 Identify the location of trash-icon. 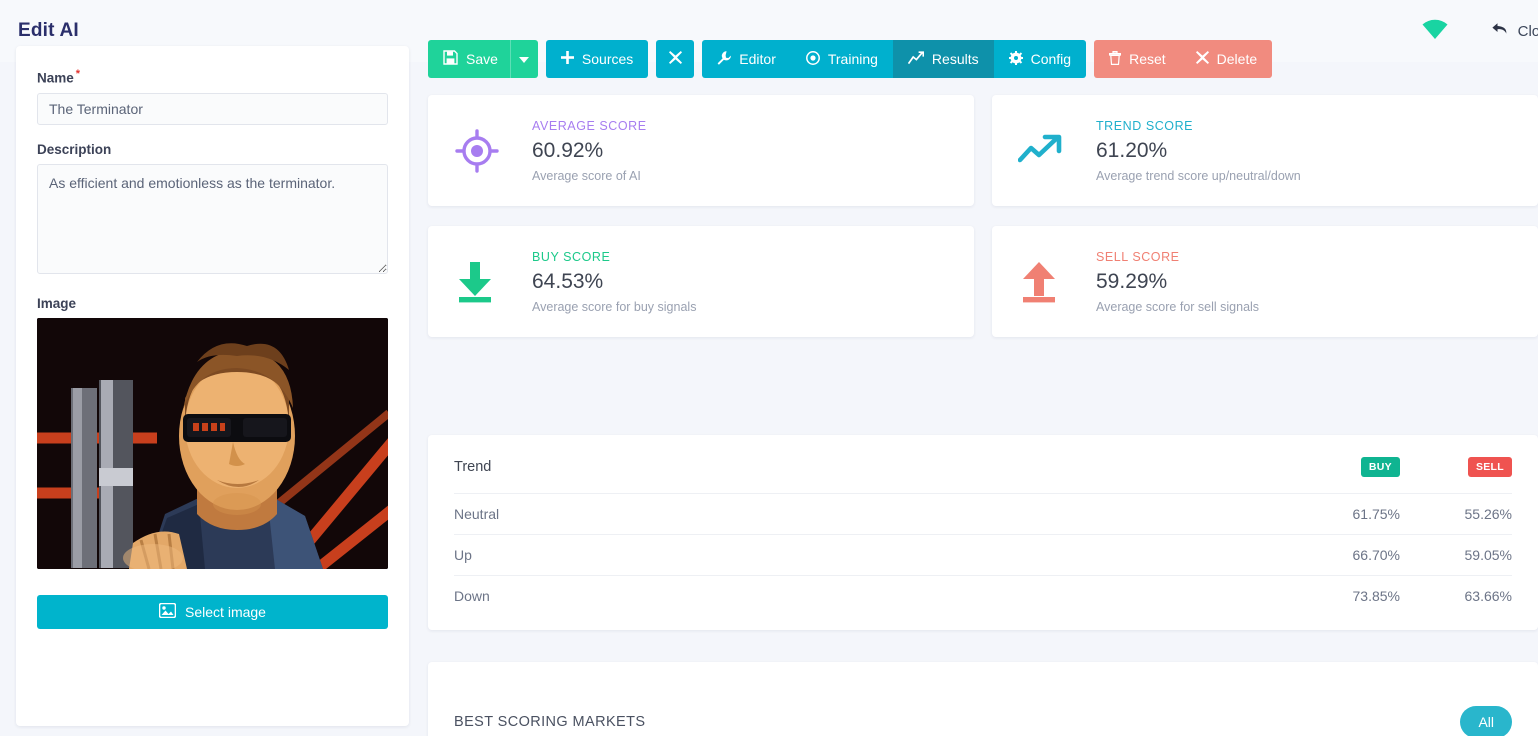
(1115, 59).